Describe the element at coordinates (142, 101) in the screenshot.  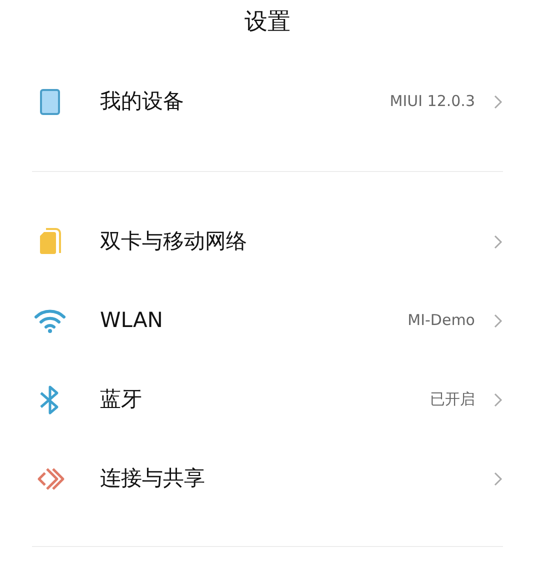
I see `row-label: 我的设备` at that location.